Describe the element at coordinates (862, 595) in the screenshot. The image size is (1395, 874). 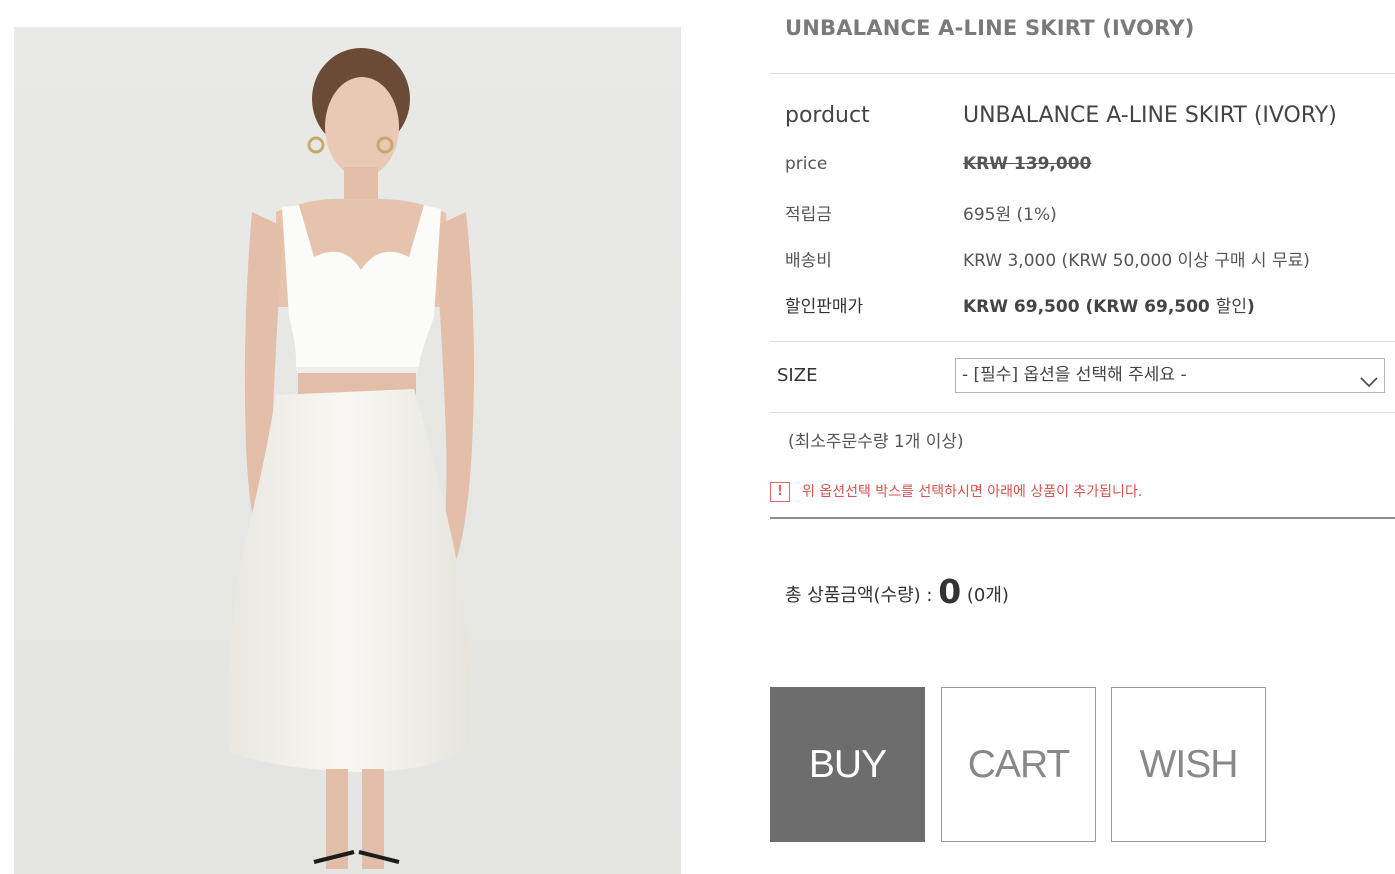
I see `total-label: 총 상품금액(수량) :` at that location.